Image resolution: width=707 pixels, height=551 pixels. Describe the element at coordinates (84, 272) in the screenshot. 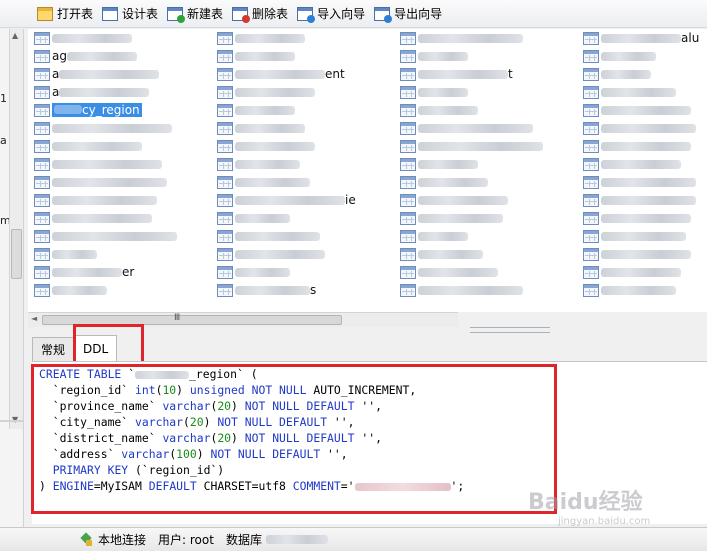

I see `table-item: er` at that location.